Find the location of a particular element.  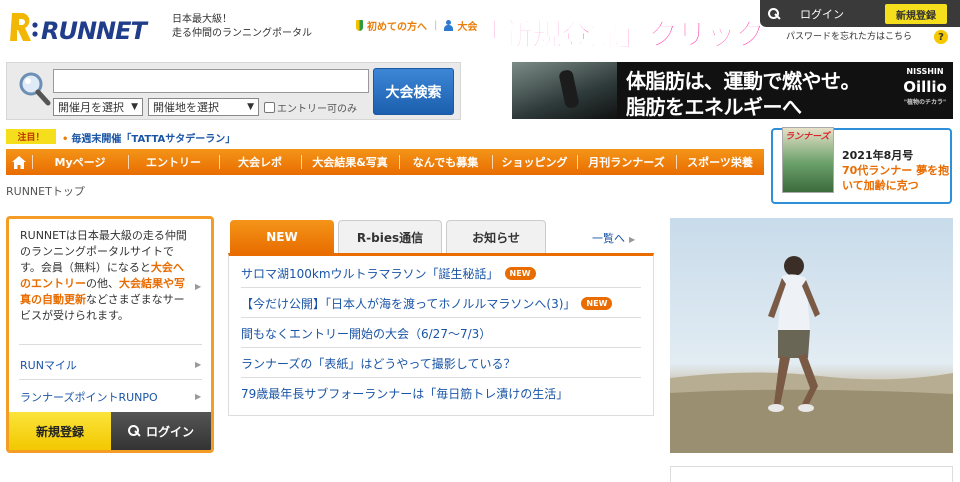

notice-link: • 毎週末開催「TATTAサタデーラン」 is located at coordinates (148, 137).